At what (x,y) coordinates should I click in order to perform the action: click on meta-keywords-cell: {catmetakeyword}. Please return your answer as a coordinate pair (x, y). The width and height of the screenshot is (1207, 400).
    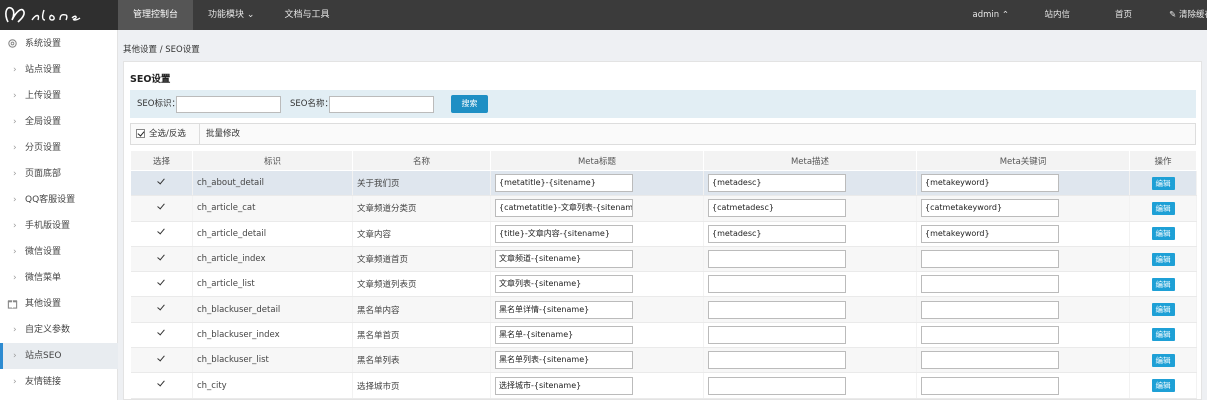
    Looking at the image, I should click on (1023, 208).